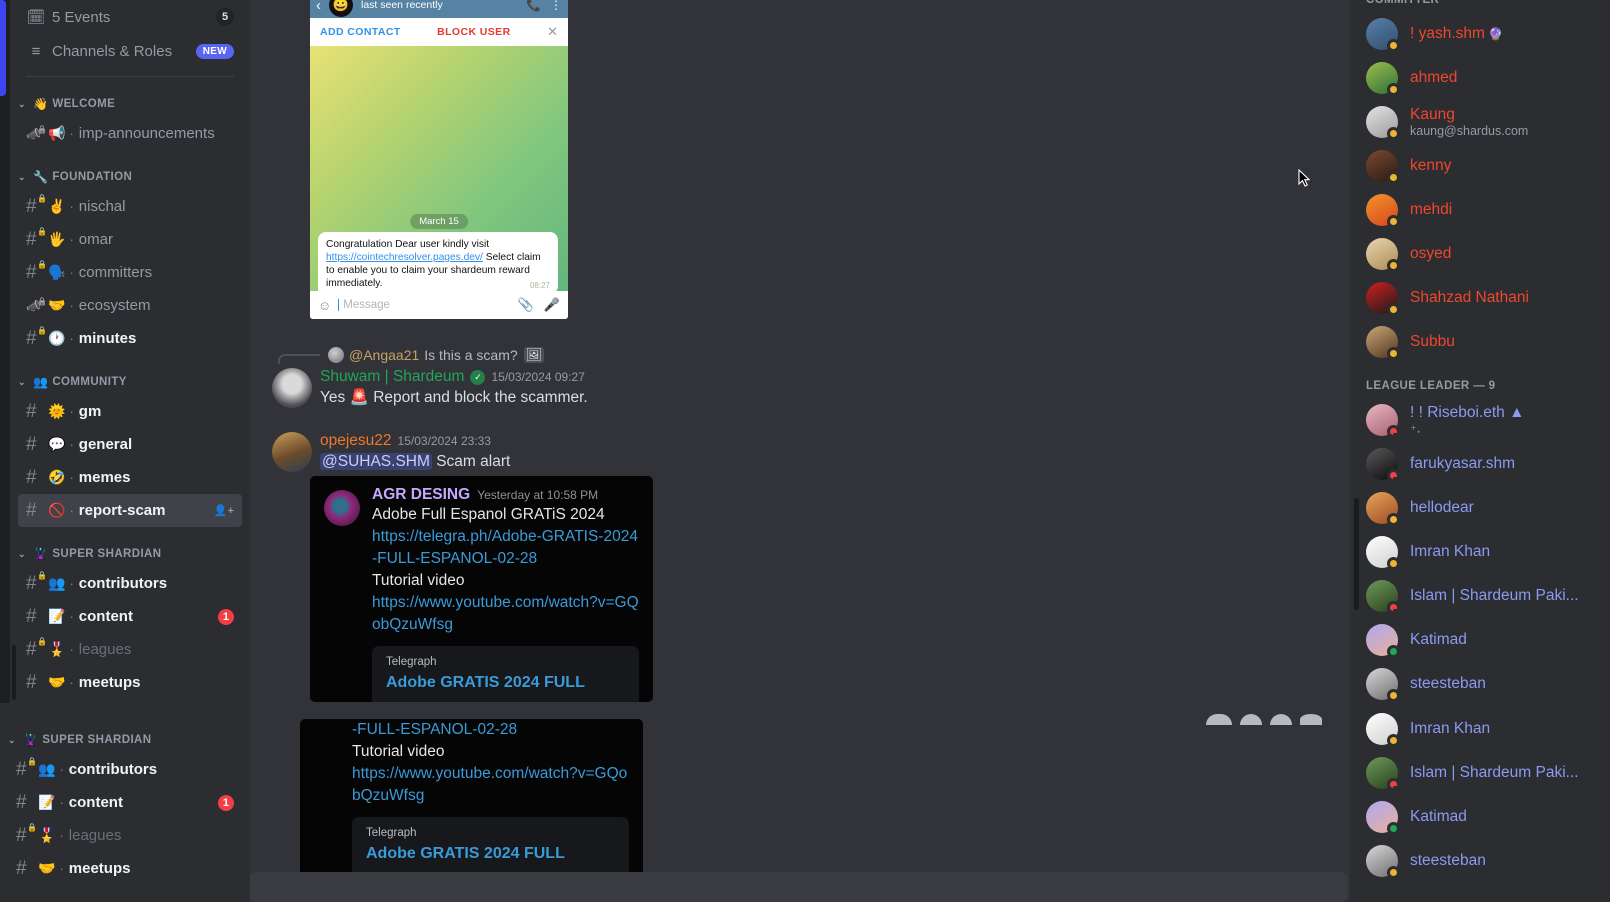 This screenshot has width=1610, height=902. Describe the element at coordinates (130, 272) in the screenshot. I see `sidebar-channel-committers: #🗣️· committers` at that location.